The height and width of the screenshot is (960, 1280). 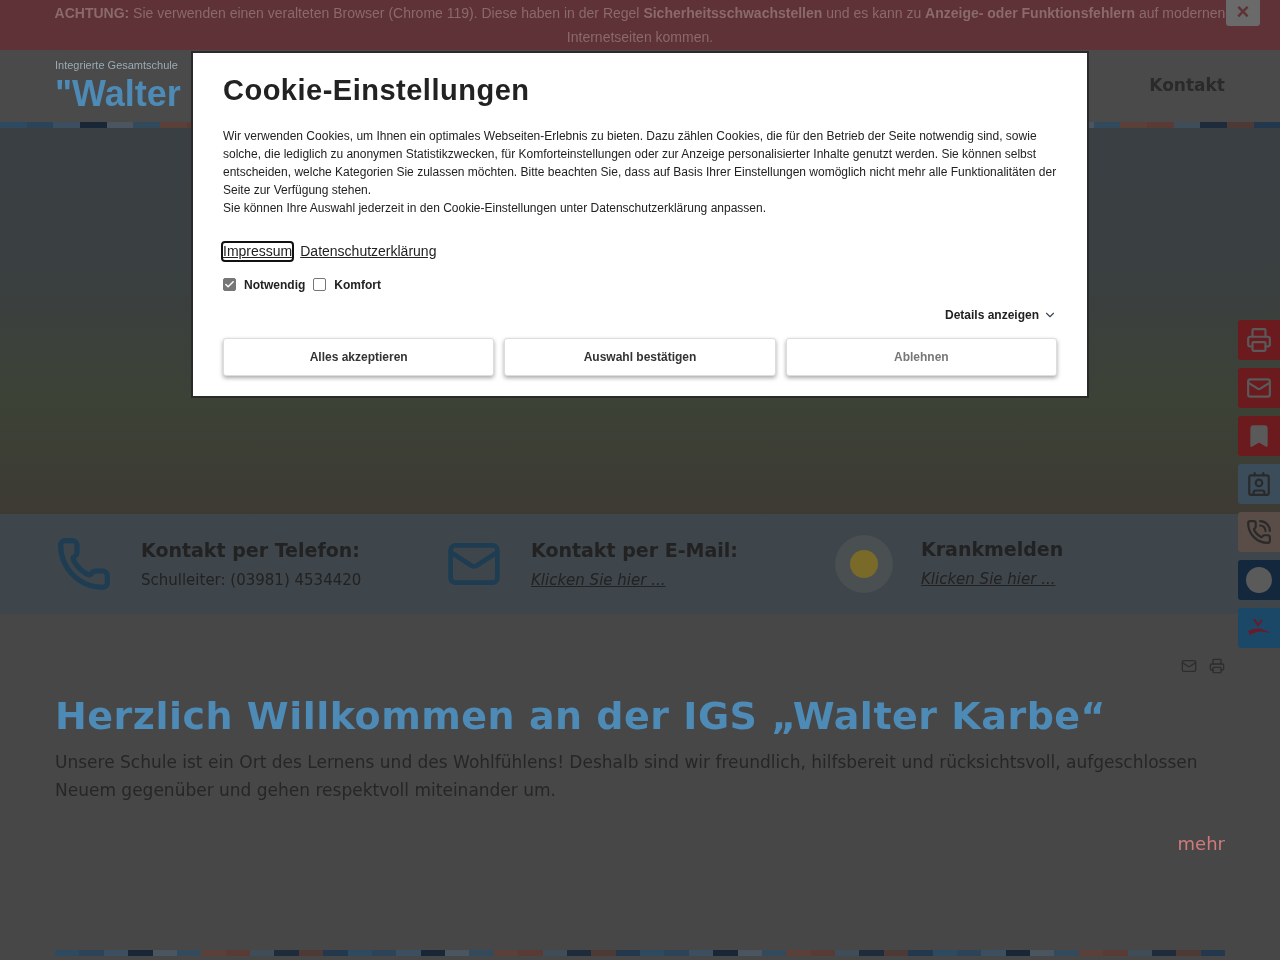 What do you see at coordinates (640, 356) in the screenshot?
I see `dialog-button: Auswahl bestätigen` at bounding box center [640, 356].